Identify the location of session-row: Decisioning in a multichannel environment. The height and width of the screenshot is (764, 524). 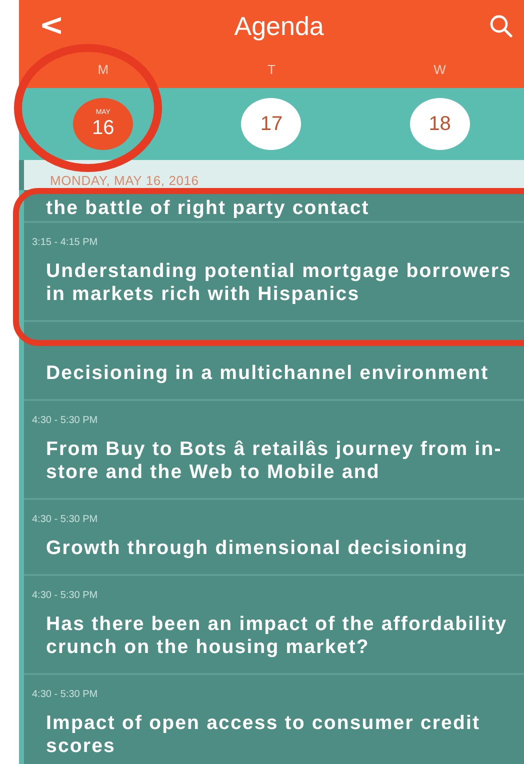
(274, 361).